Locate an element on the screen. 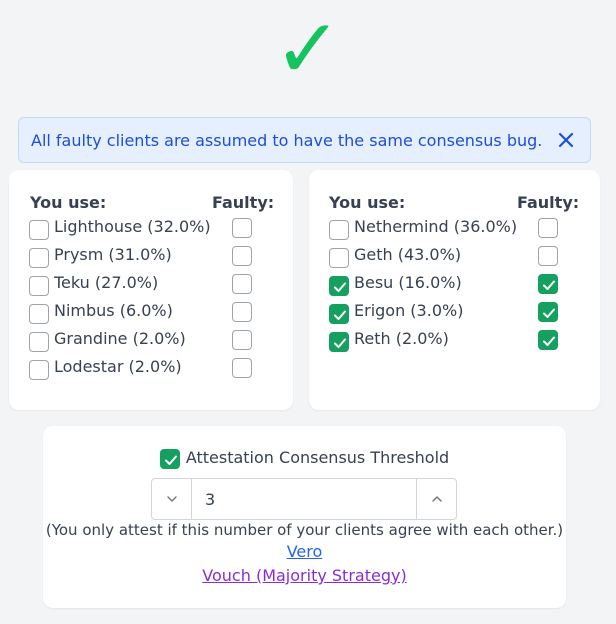 Image resolution: width=616 pixels, height=624 pixels. increment-button is located at coordinates (436, 499).